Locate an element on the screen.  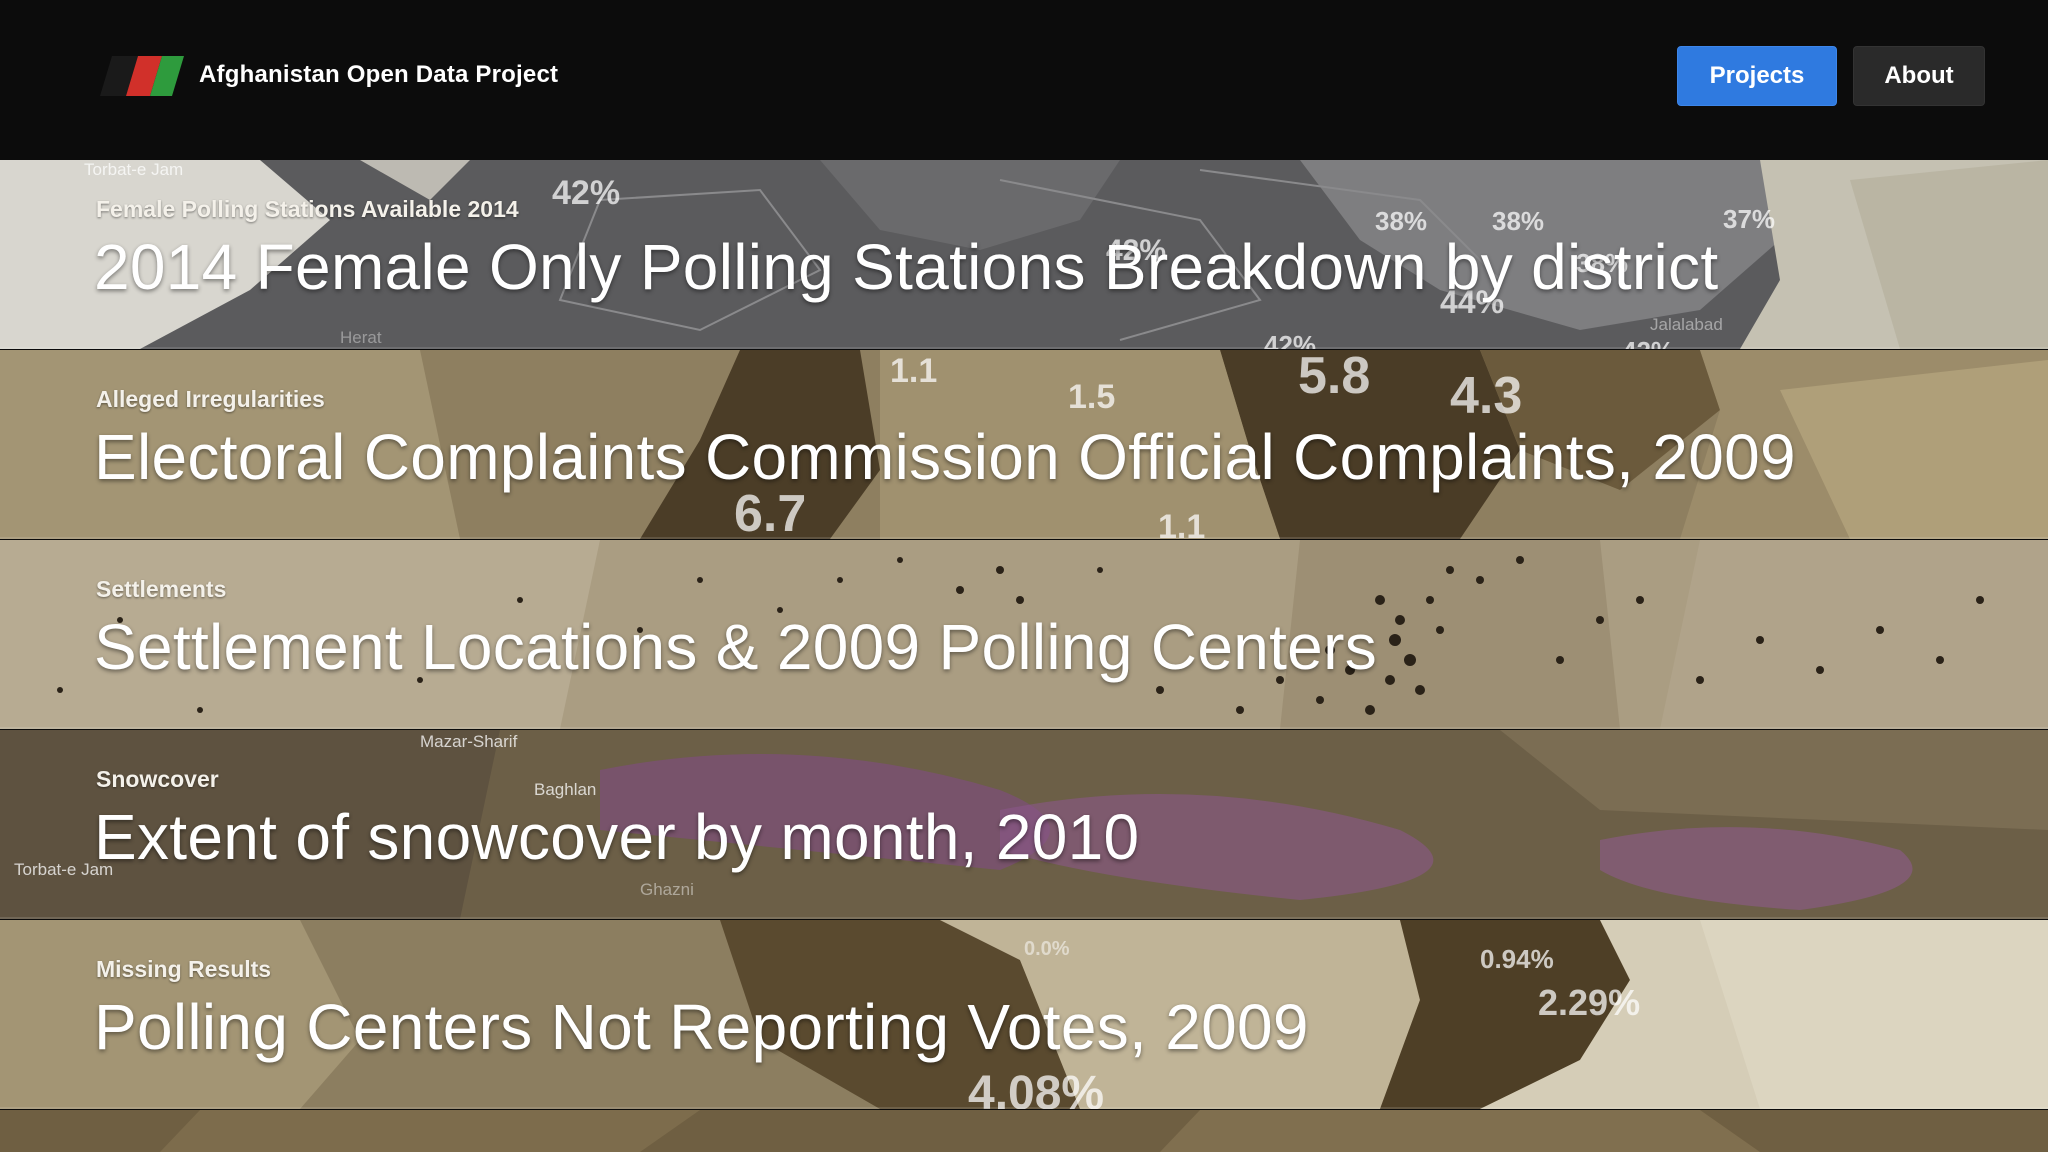
map-place-label: Baghlan is located at coordinates (565, 789).